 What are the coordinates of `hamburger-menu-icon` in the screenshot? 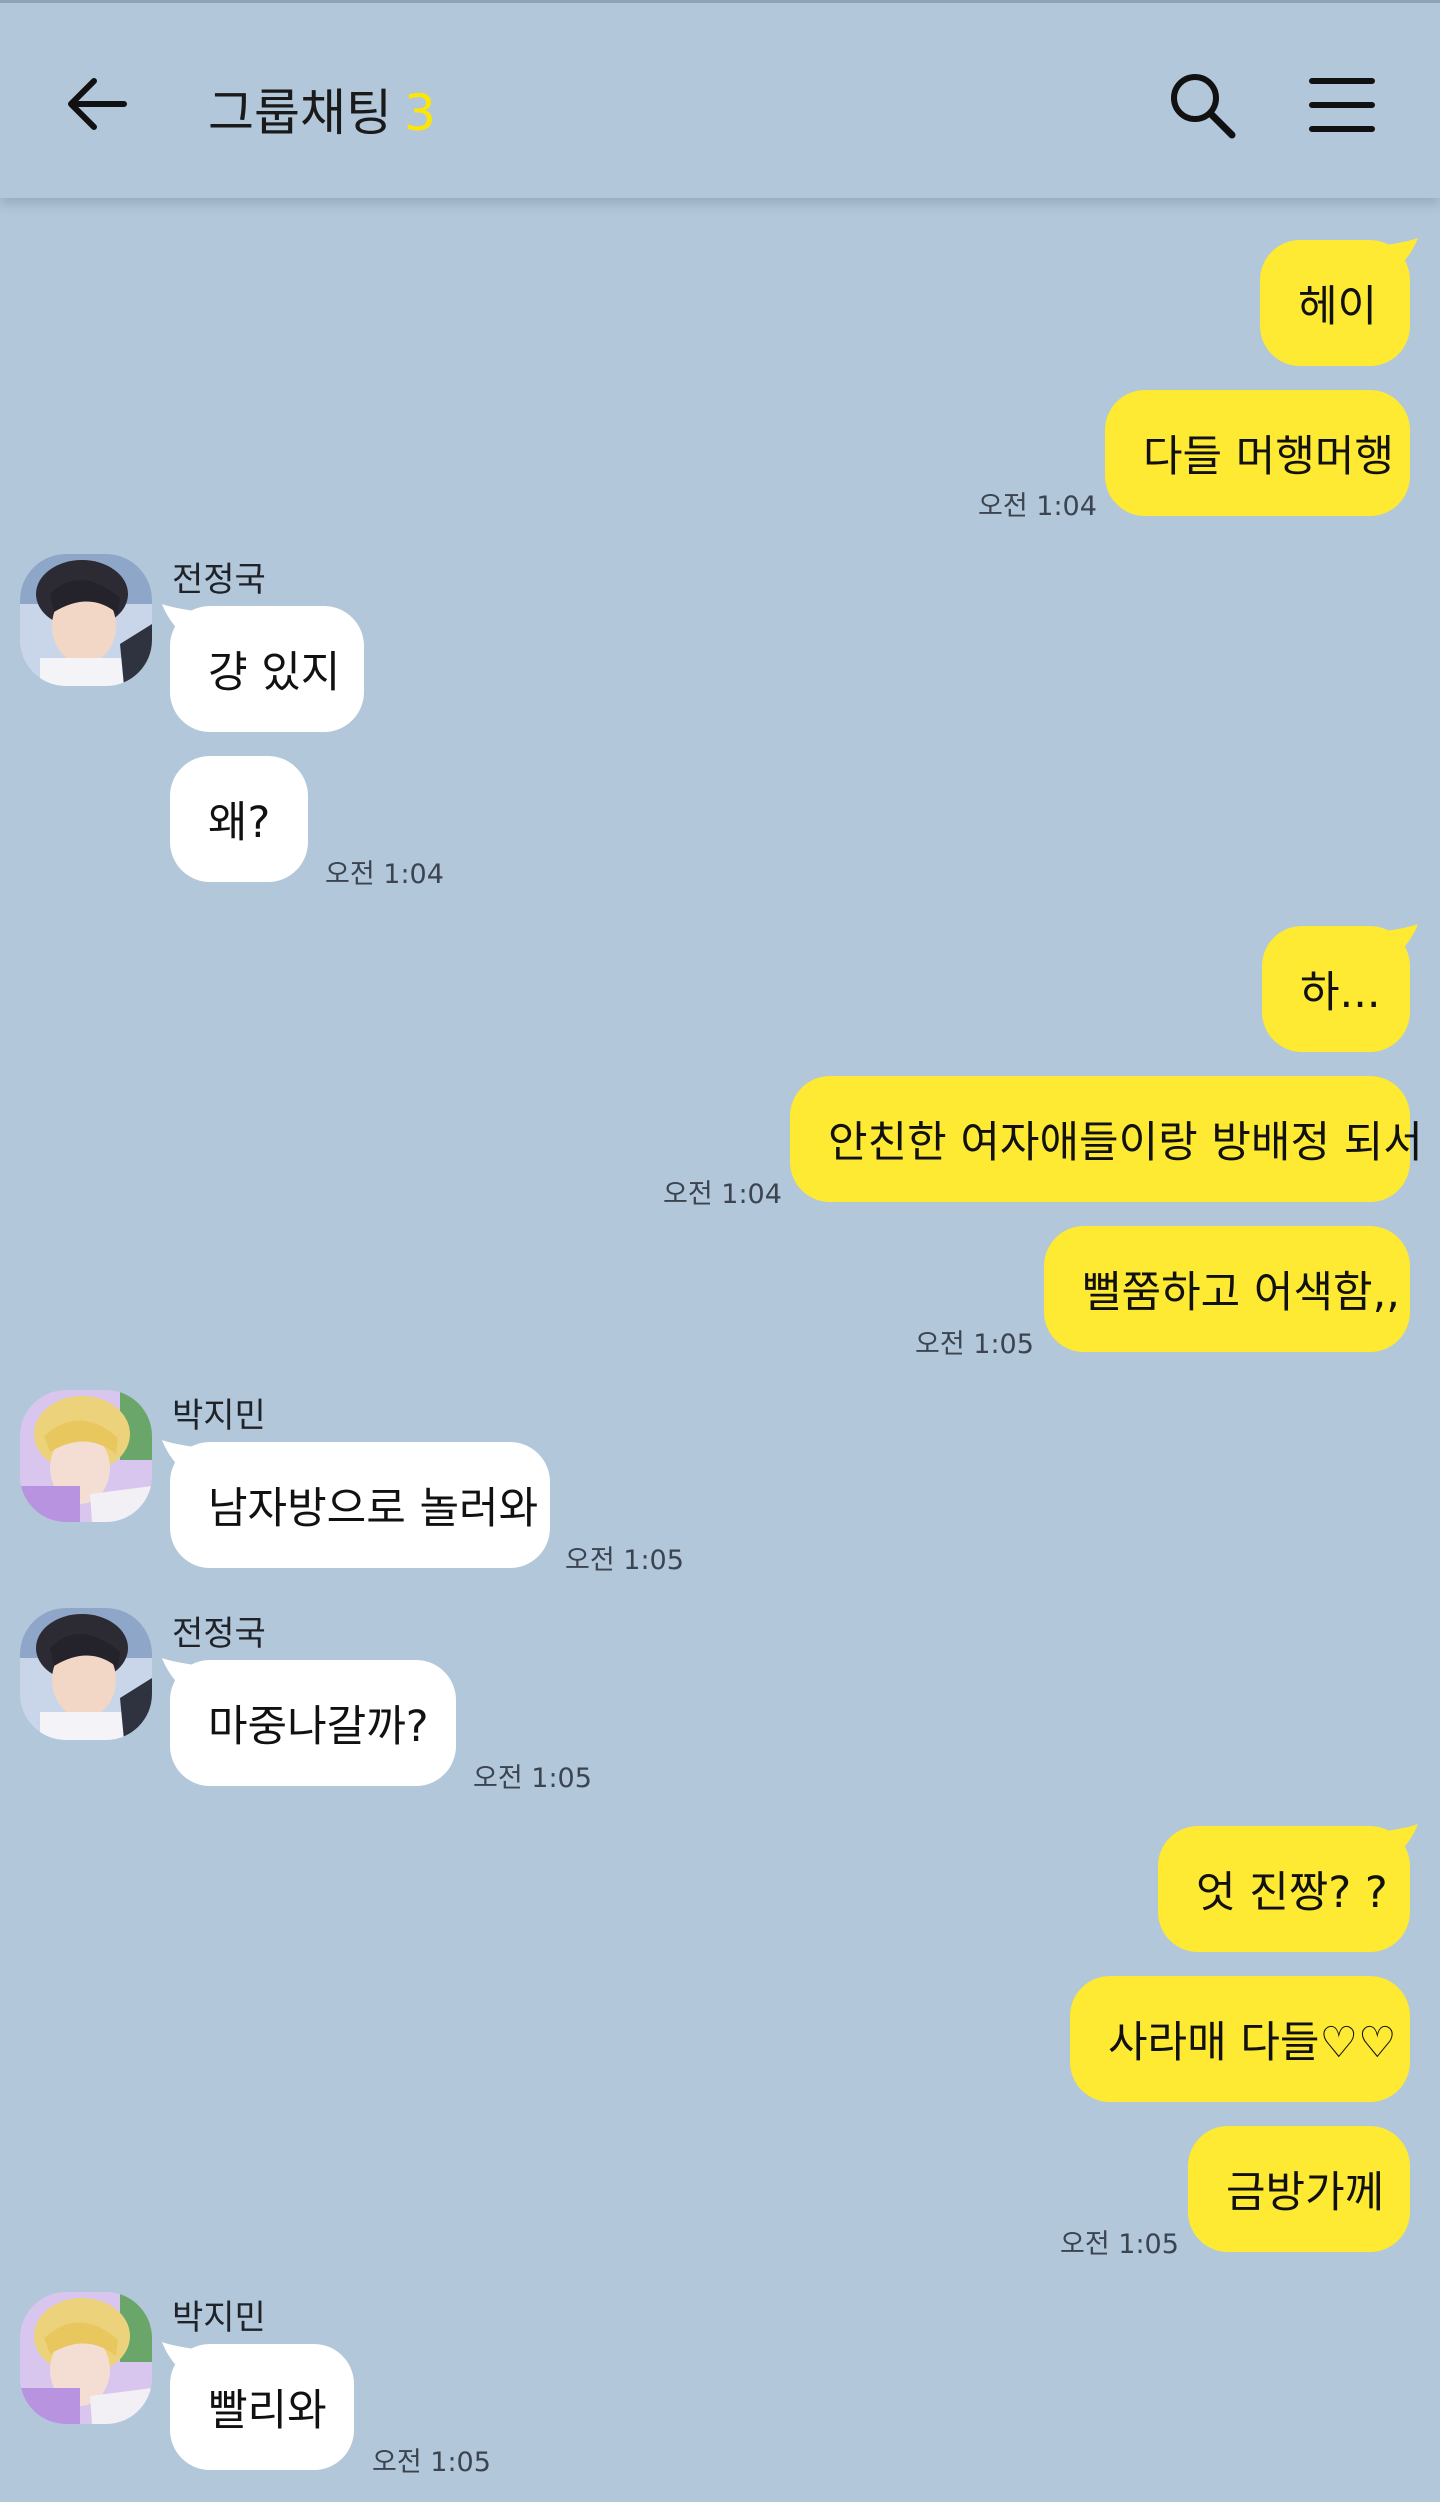 It's located at (1342, 105).